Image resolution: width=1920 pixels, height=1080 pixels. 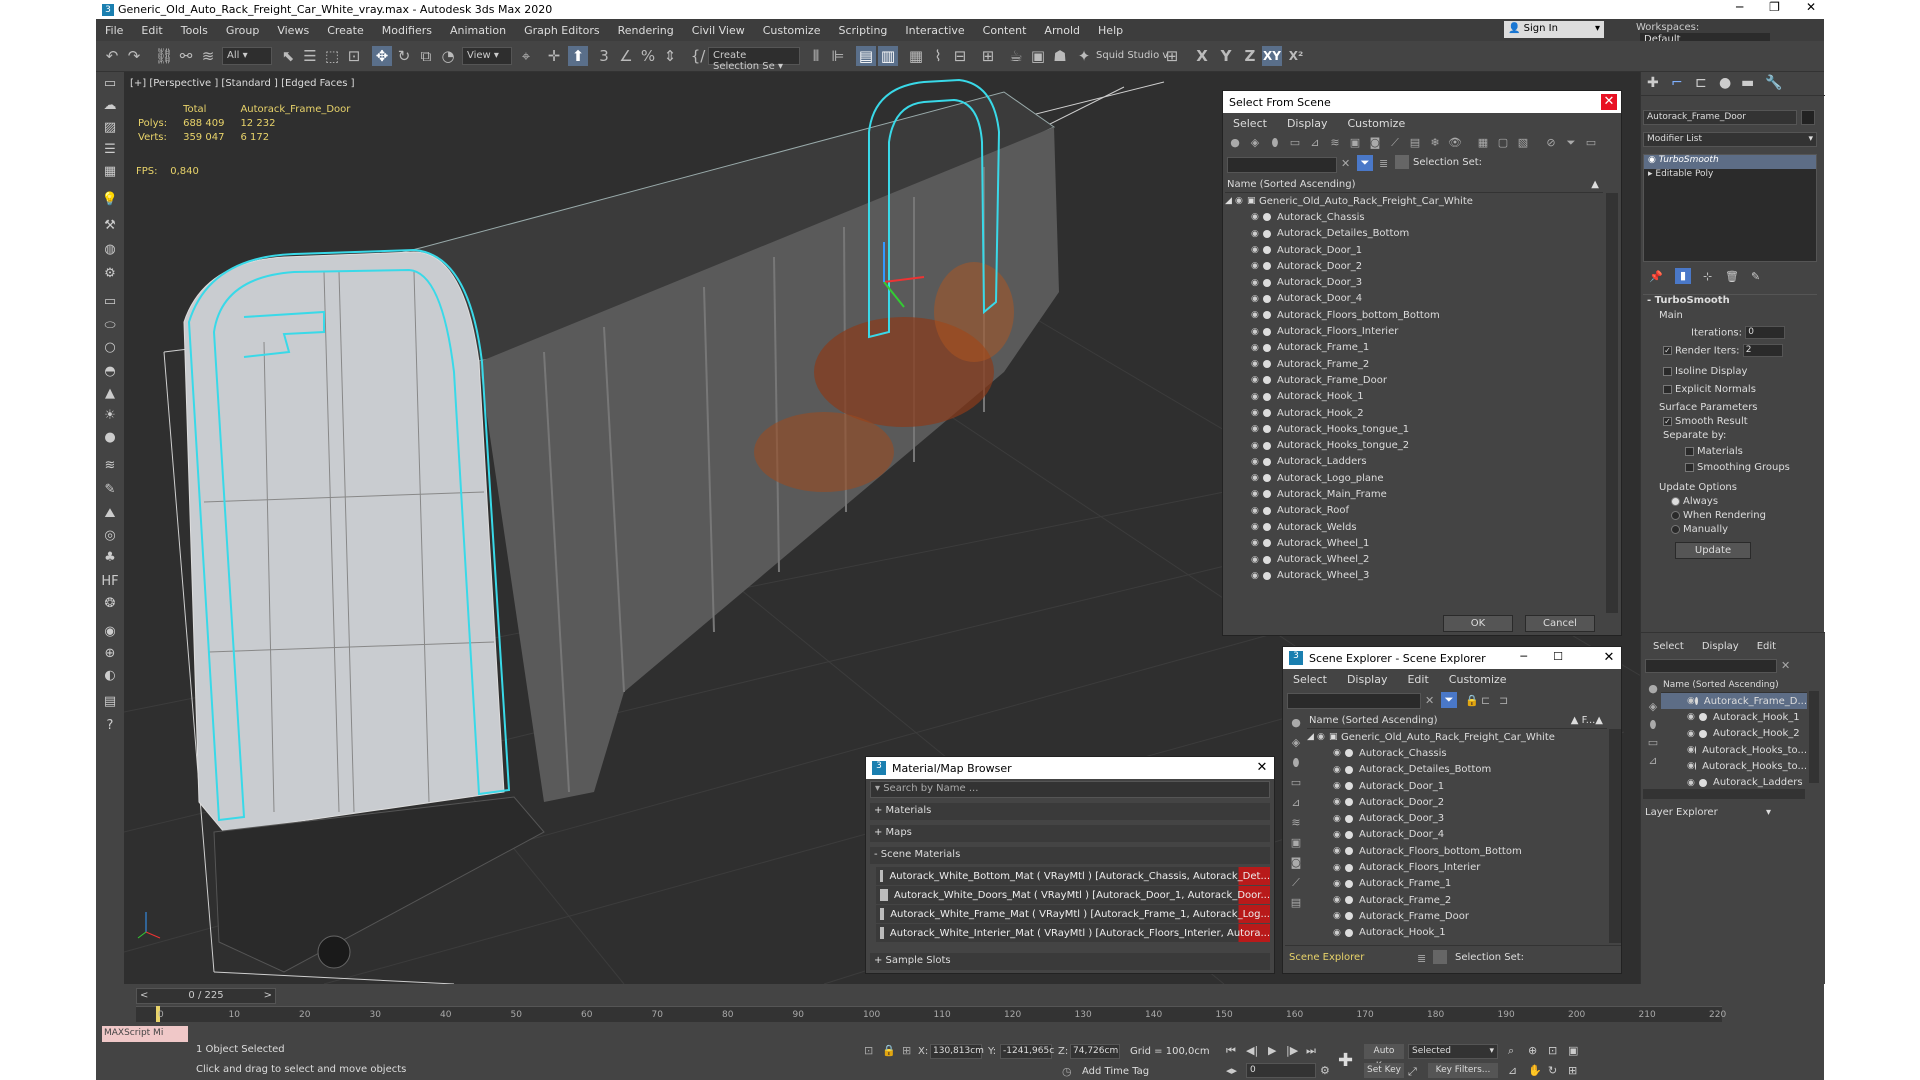 What do you see at coordinates (1558, 656) in the screenshot?
I see `maximize-icon: ☐` at bounding box center [1558, 656].